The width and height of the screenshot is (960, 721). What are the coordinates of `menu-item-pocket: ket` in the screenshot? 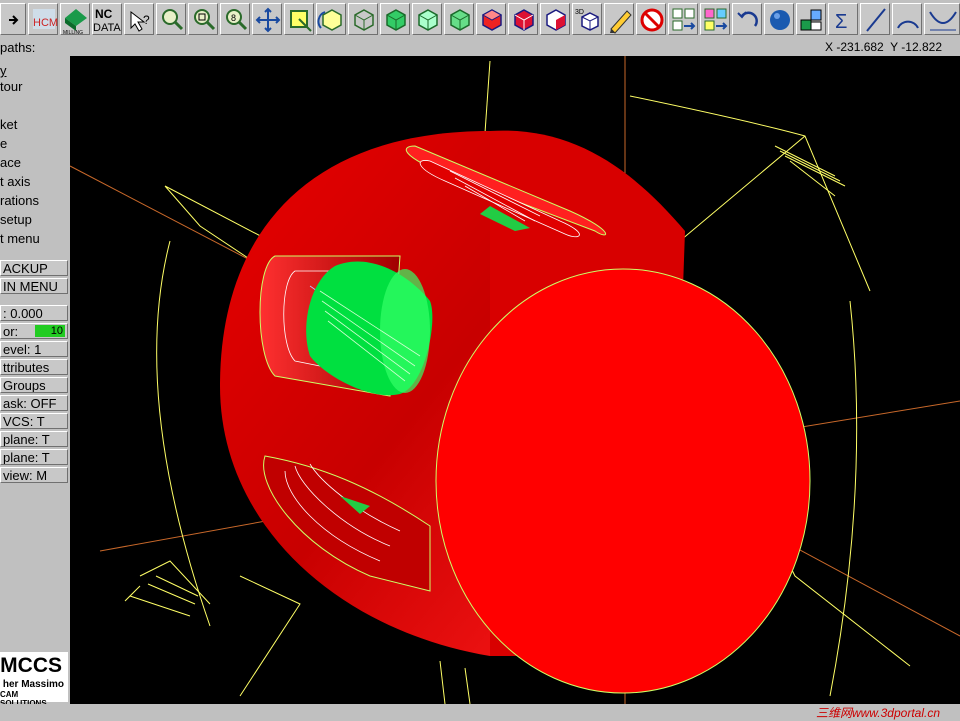 It's located at (35, 124).